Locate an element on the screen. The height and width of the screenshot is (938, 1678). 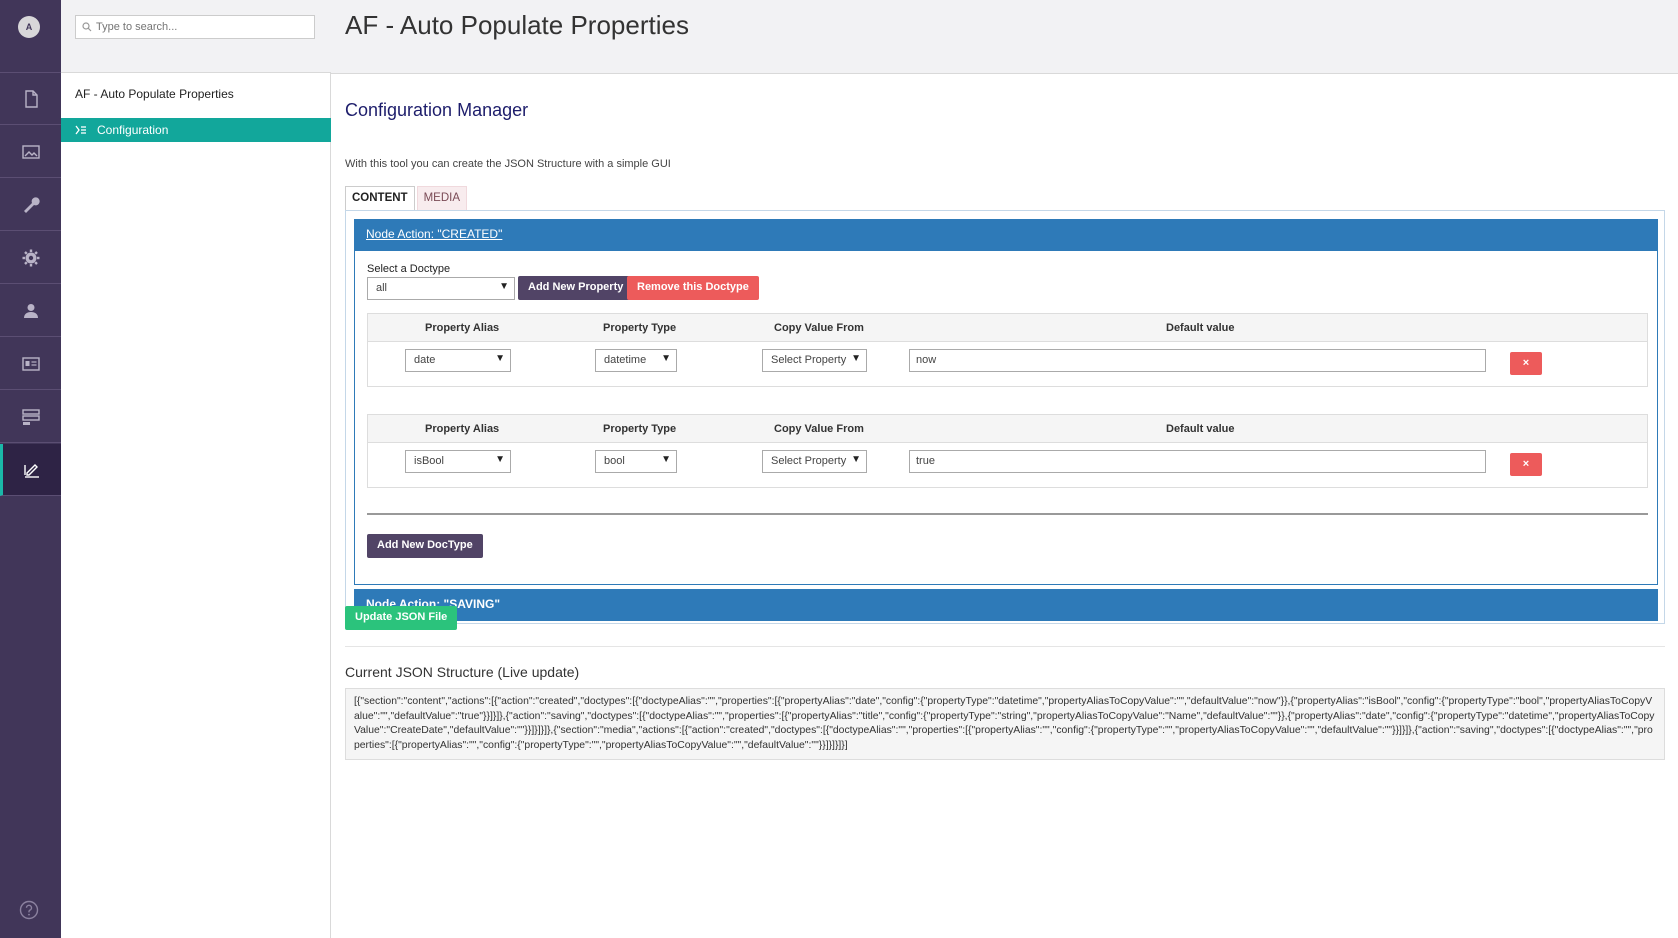
search-input is located at coordinates (196, 27).